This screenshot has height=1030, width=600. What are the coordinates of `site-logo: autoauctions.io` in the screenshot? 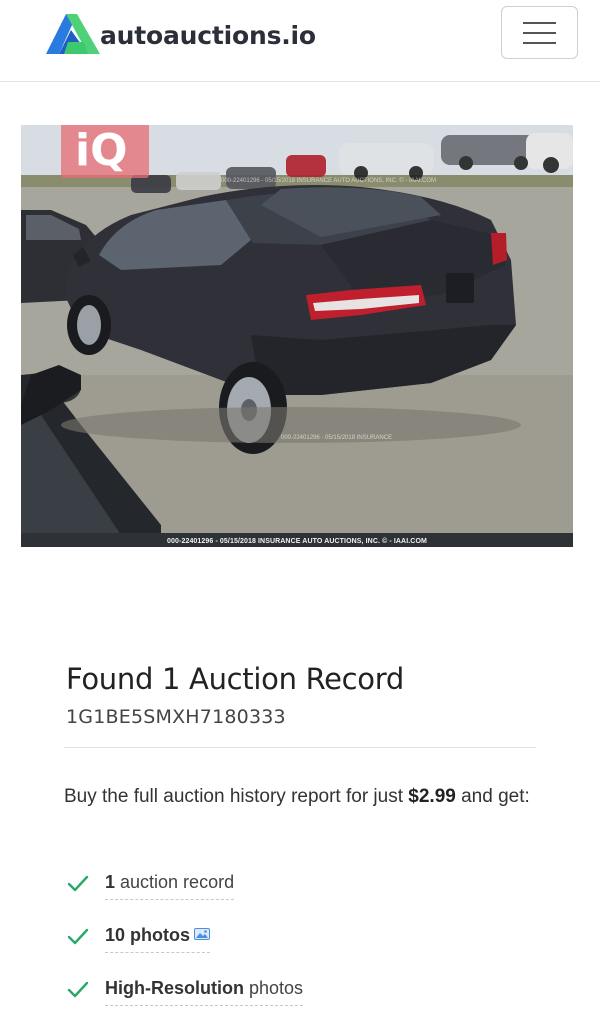 It's located at (194, 34).